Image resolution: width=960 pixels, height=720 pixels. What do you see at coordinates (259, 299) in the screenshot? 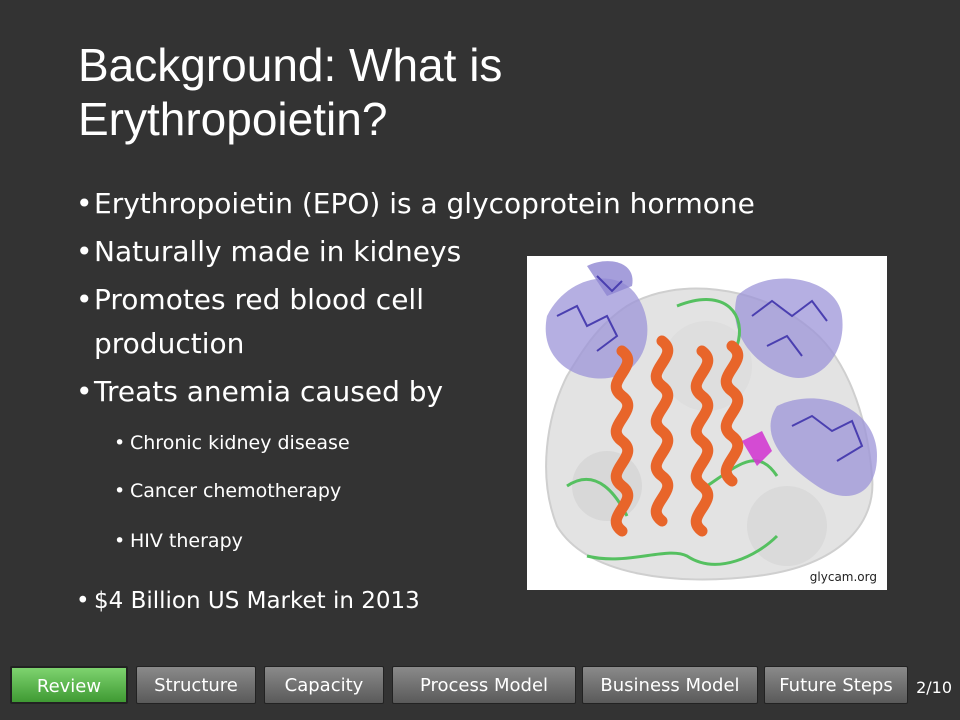
I see `bullet-text: Promotes red blood cell` at bounding box center [259, 299].